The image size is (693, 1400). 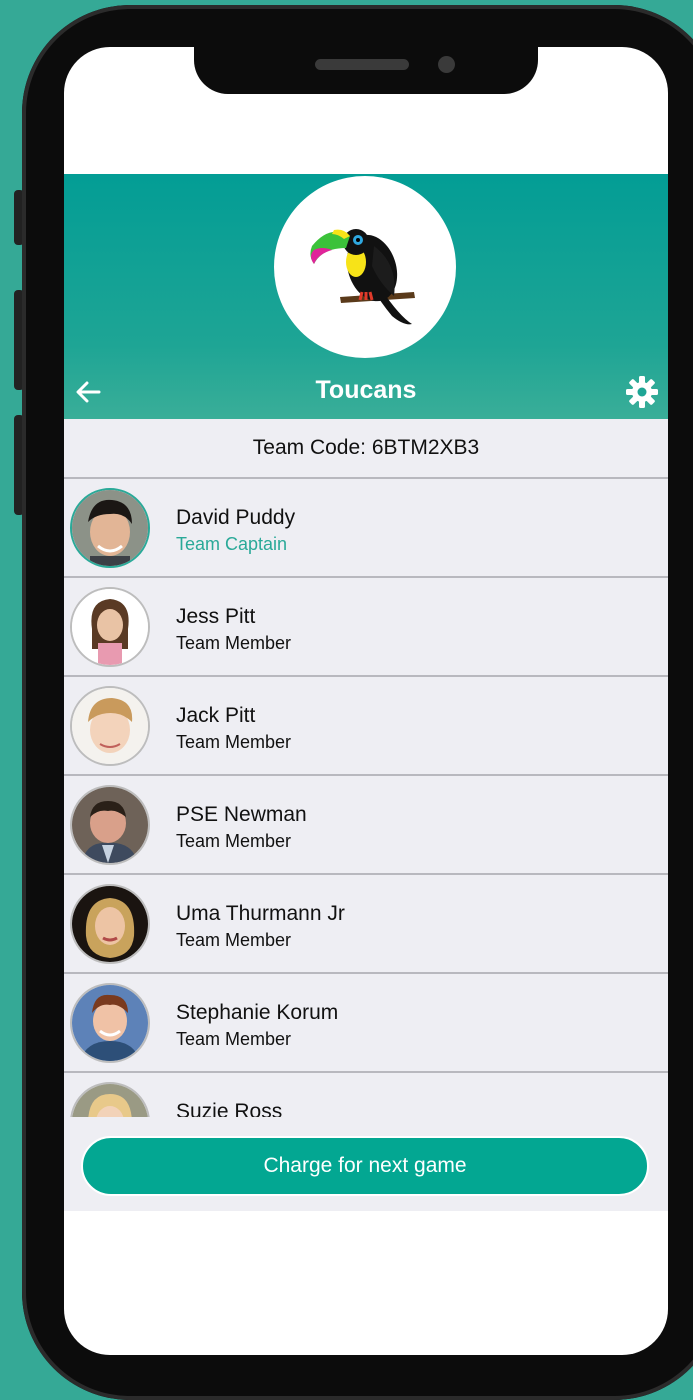 I want to click on list-item: PSE Newman Team Member, so click(x=366, y=825).